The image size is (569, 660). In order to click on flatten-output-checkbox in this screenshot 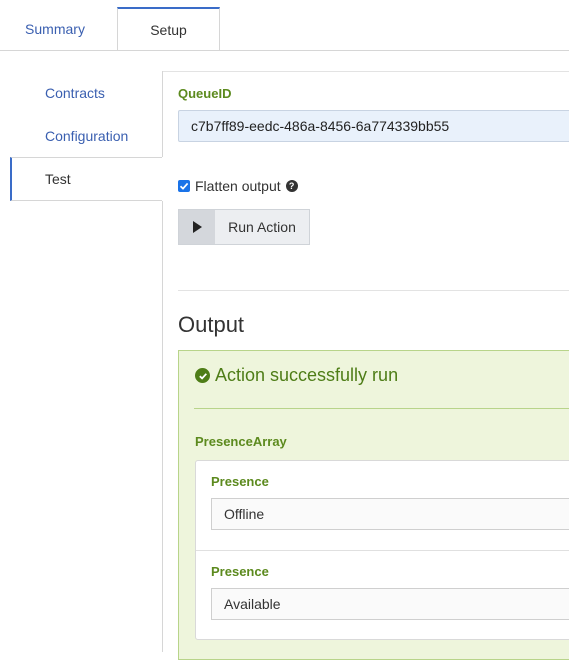, I will do `click(184, 186)`.